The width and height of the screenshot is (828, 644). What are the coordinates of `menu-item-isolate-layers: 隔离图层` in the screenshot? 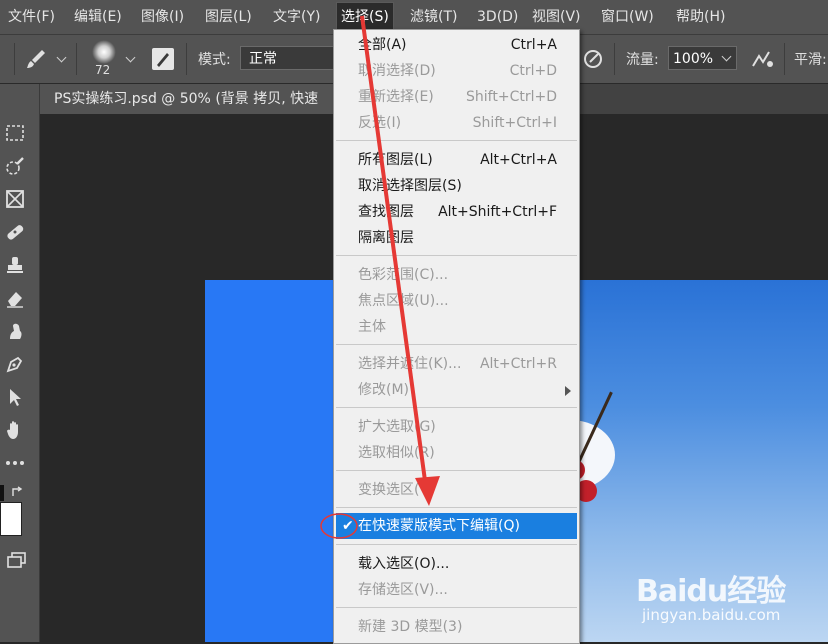 It's located at (456, 238).